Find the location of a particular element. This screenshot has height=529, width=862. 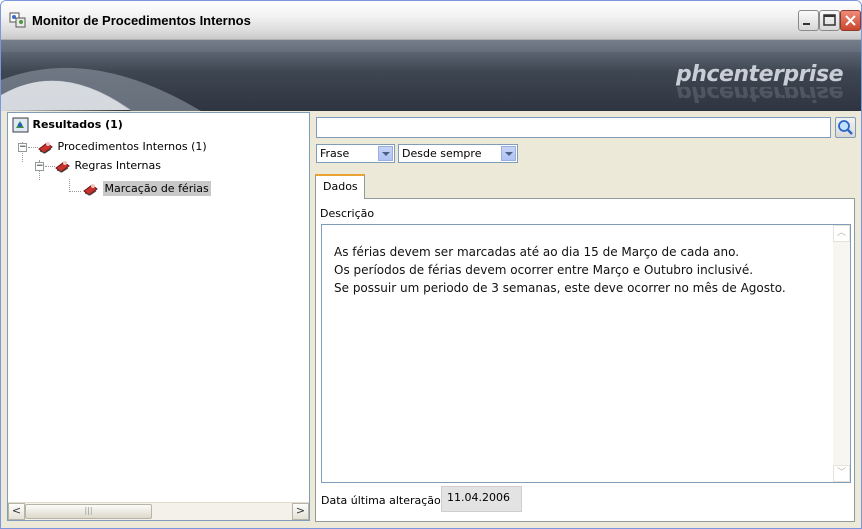

search-button is located at coordinates (845, 127).